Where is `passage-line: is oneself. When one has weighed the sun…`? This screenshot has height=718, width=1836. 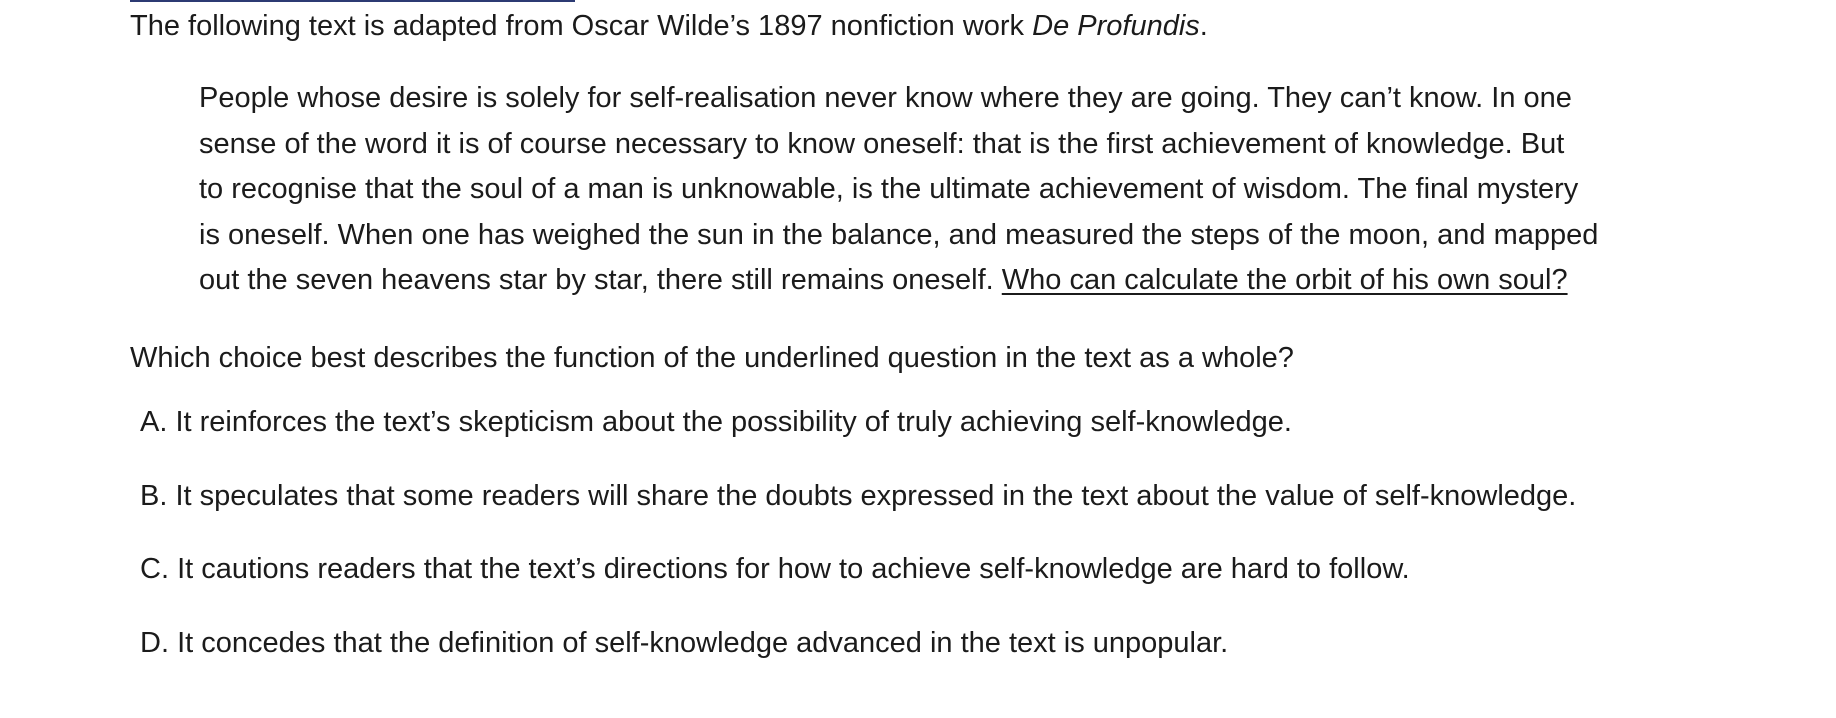
passage-line: is oneself. When one has weighed the sun… is located at coordinates (899, 234).